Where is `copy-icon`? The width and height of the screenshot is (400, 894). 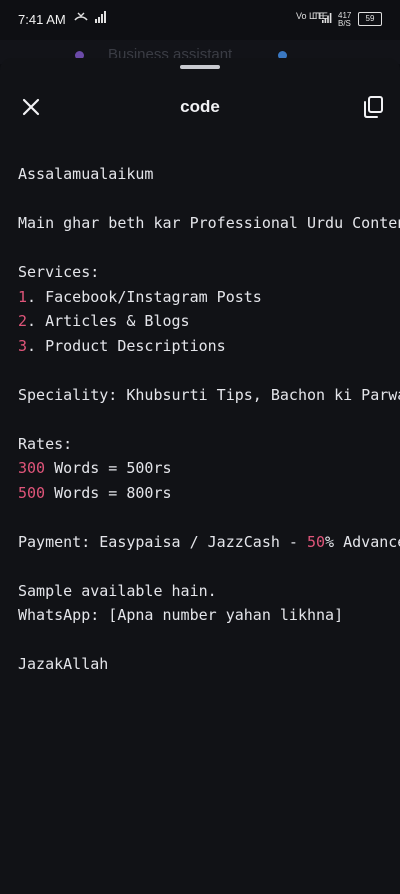 copy-icon is located at coordinates (373, 107).